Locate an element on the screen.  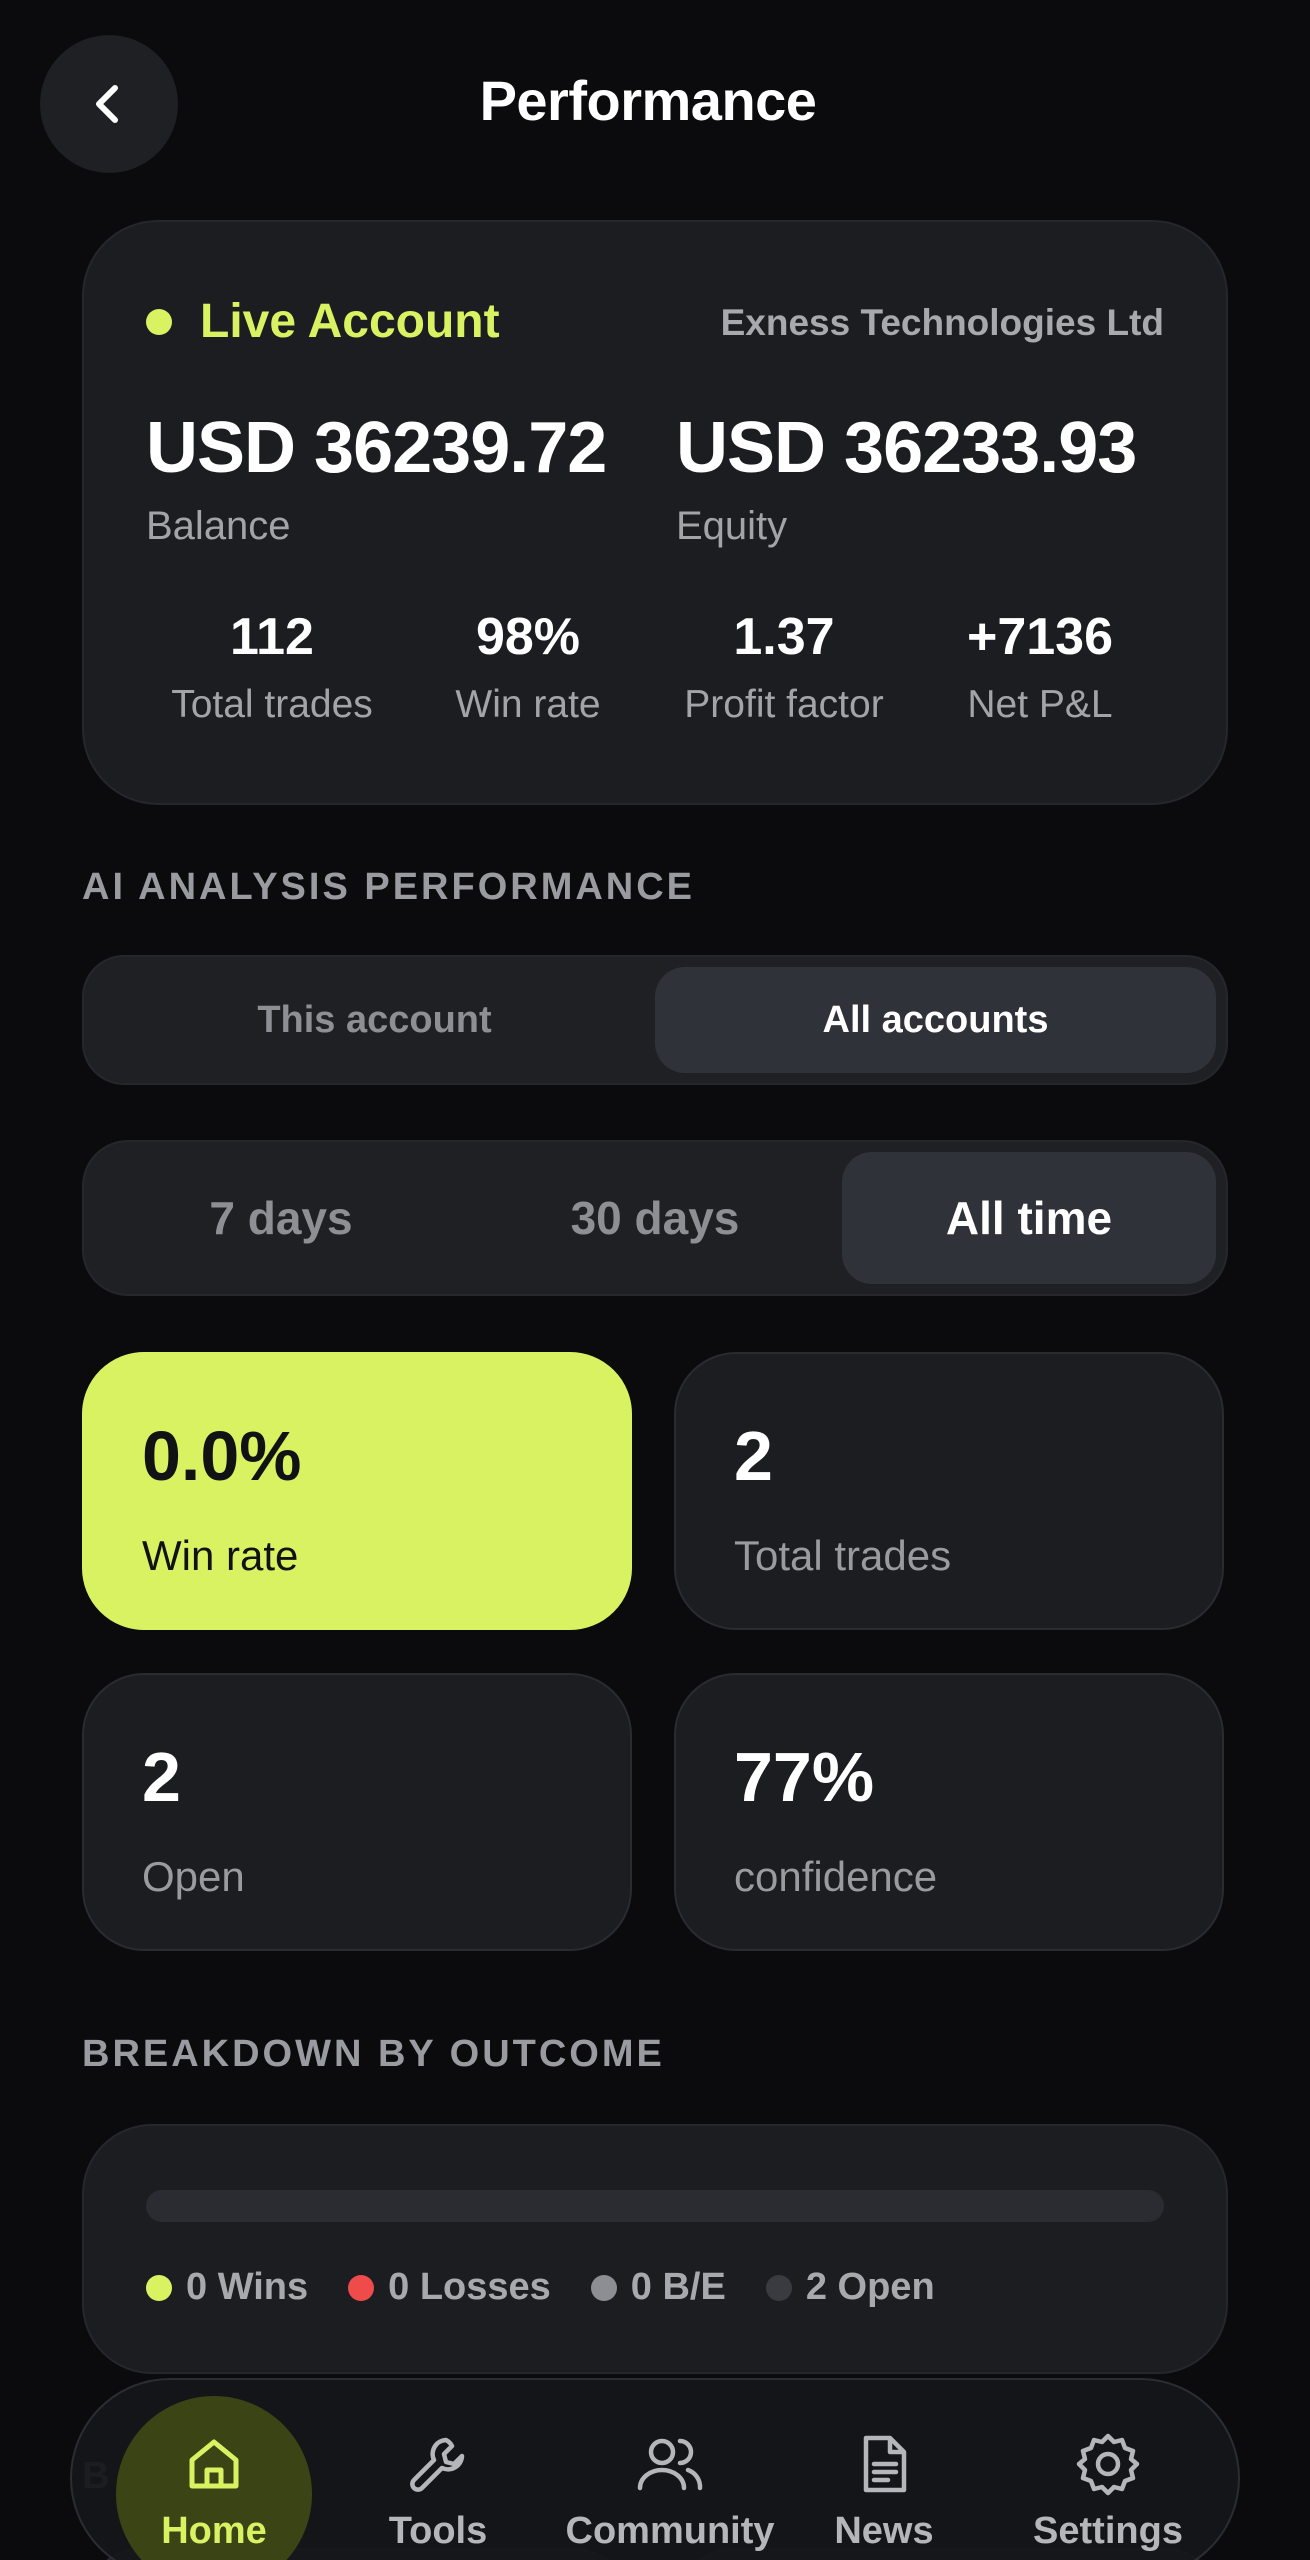
page-title: Performance is located at coordinates (648, 100).